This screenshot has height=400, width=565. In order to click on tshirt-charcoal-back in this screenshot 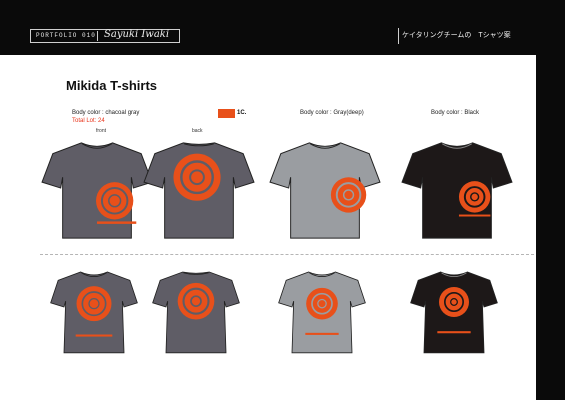, I will do `click(199, 190)`.